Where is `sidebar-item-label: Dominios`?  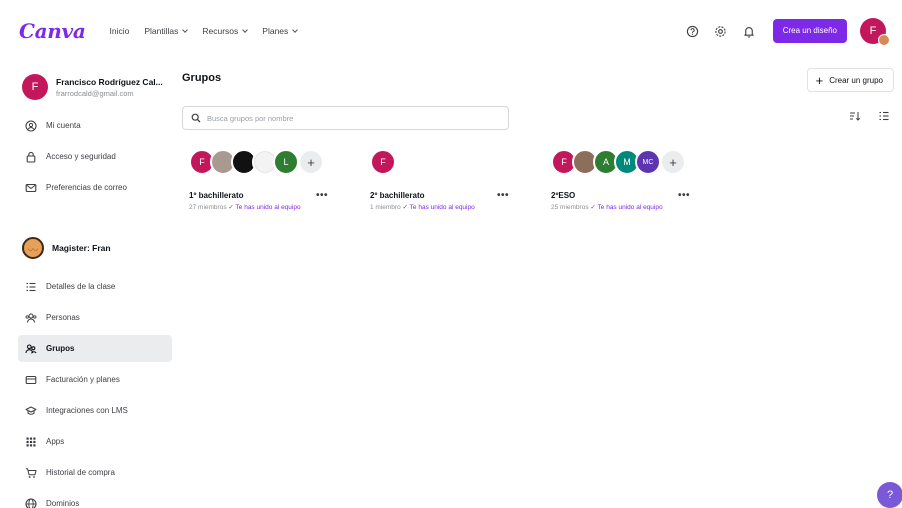
sidebar-item-label: Dominios is located at coordinates (63, 503).